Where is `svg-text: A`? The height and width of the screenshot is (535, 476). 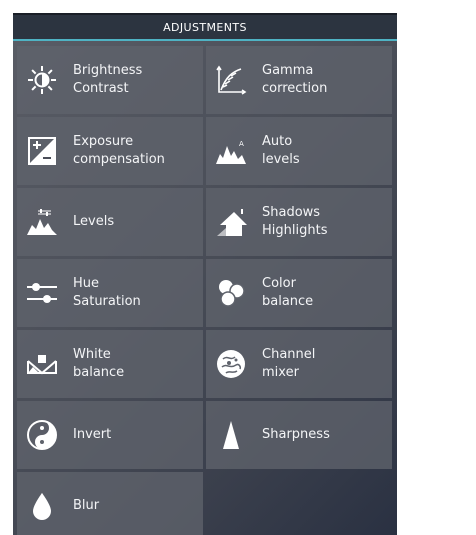 svg-text: A is located at coordinates (241, 144).